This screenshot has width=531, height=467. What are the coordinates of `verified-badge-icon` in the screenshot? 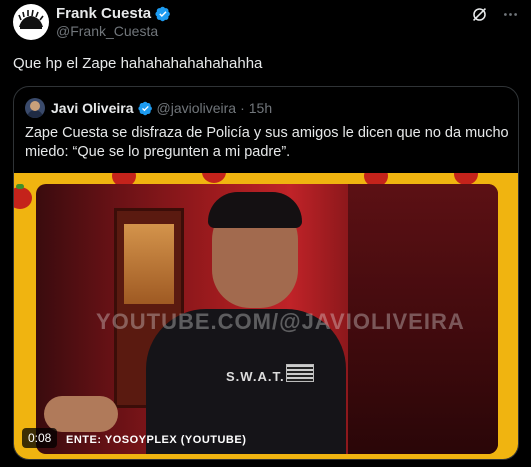 It's located at (163, 14).